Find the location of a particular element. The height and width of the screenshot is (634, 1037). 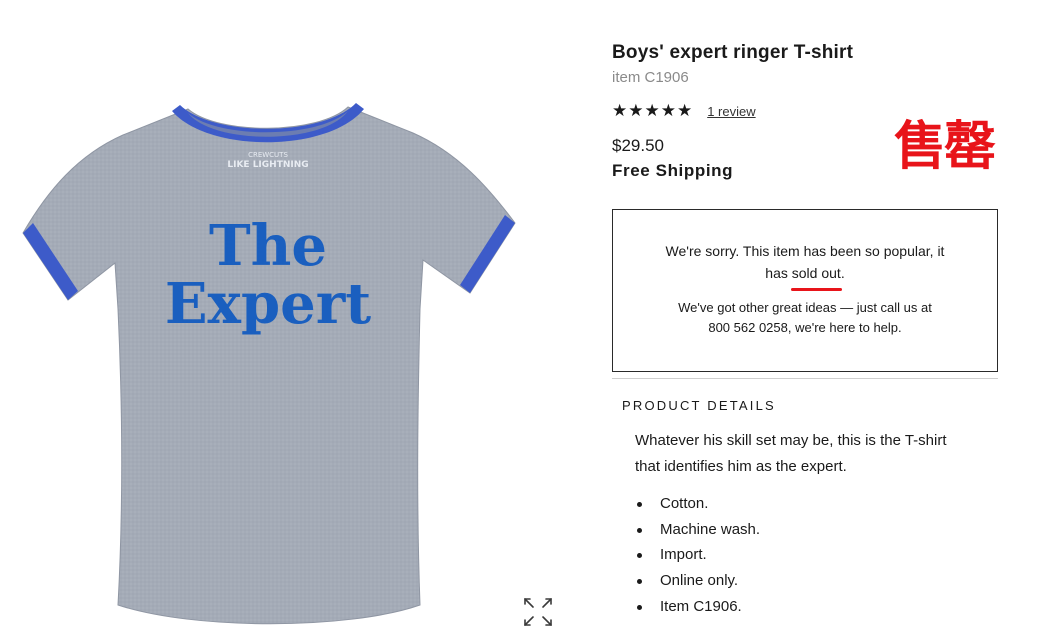

expand-arrows-icon is located at coordinates (538, 612).